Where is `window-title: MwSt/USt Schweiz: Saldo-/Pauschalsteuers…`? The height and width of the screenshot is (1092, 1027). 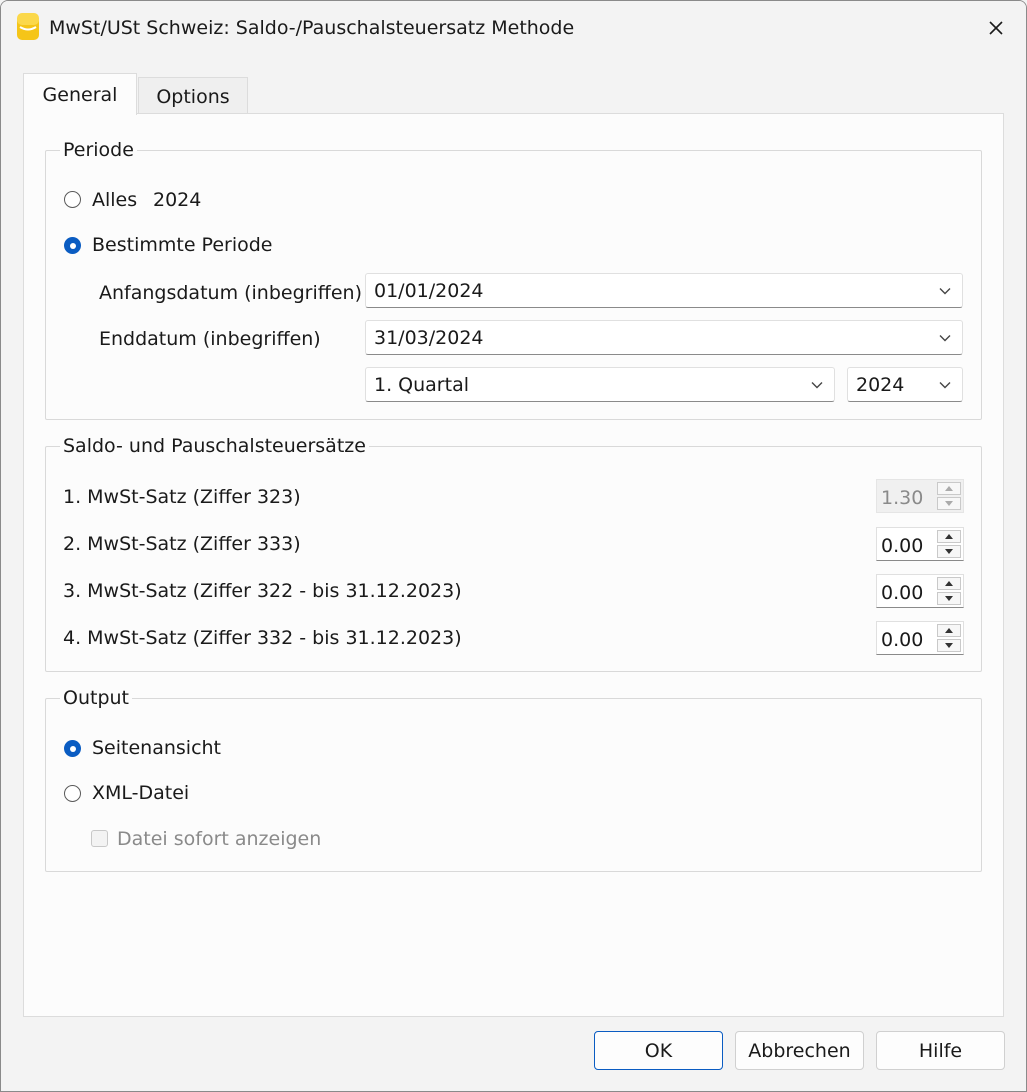 window-title: MwSt/USt Schweiz: Saldo-/Pauschalsteuers… is located at coordinates (312, 28).